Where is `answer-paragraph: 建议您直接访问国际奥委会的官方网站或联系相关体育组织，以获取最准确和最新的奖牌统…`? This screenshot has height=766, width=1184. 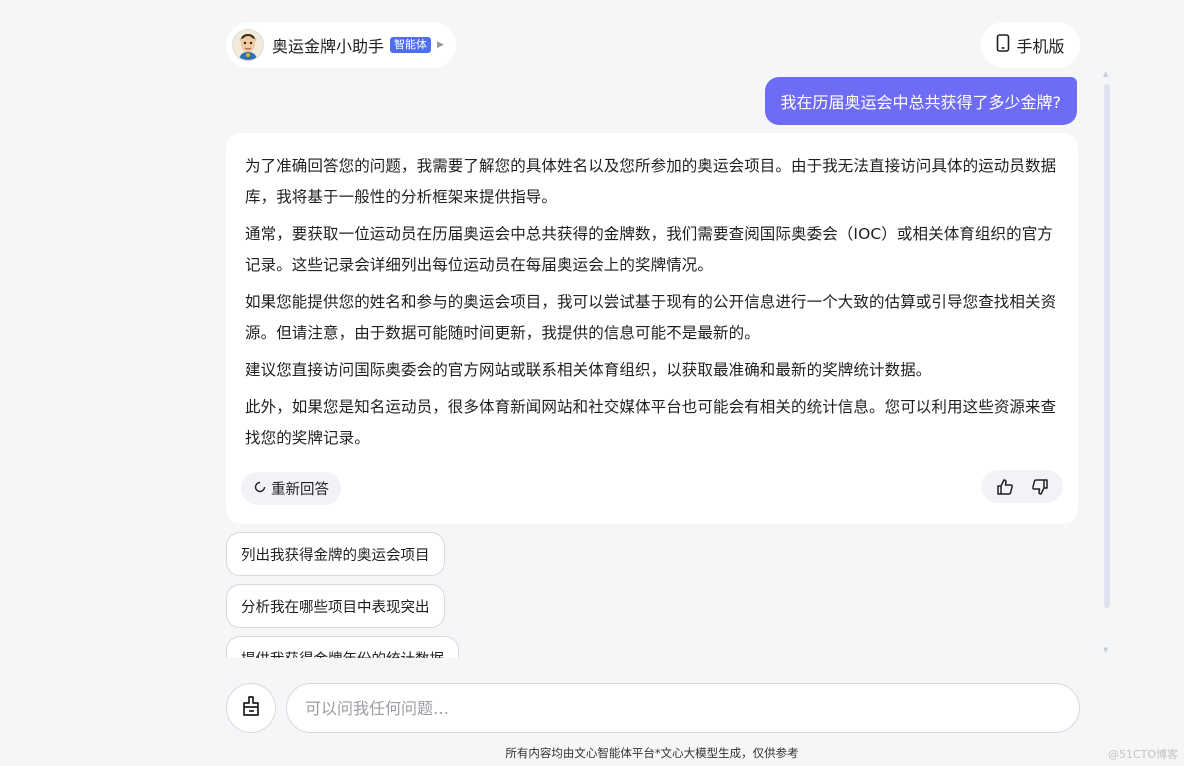 answer-paragraph: 建议您直接访问国际奥委会的官方网站或联系相关体育组织，以获取最准确和最新的奖牌统… is located at coordinates (588, 370).